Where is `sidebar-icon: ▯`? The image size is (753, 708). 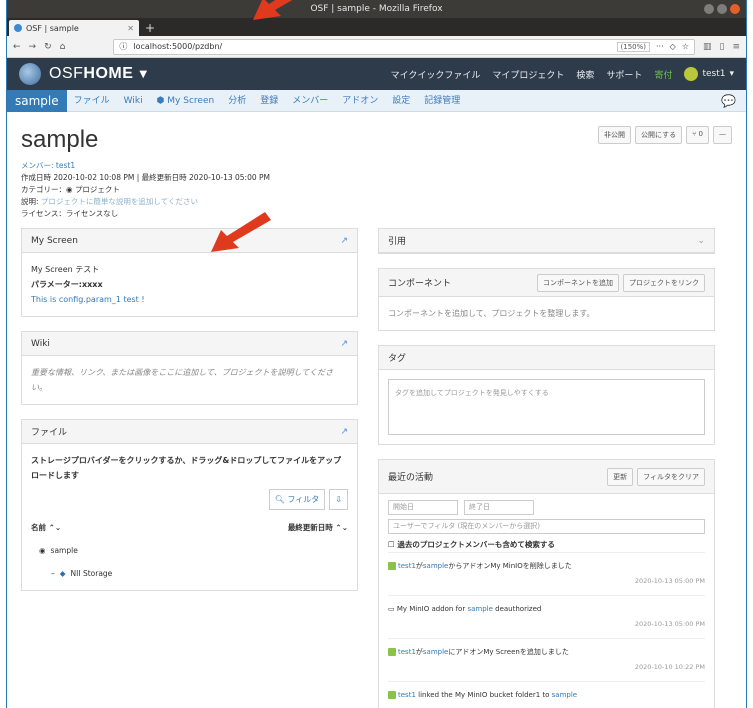
sidebar-icon: ▯ is located at coordinates (722, 47).